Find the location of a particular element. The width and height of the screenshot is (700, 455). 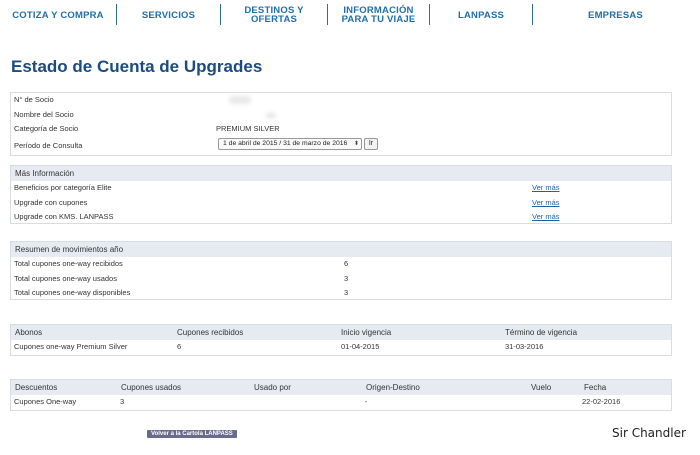

col-cupones-usados: Cupones usados is located at coordinates (151, 387).